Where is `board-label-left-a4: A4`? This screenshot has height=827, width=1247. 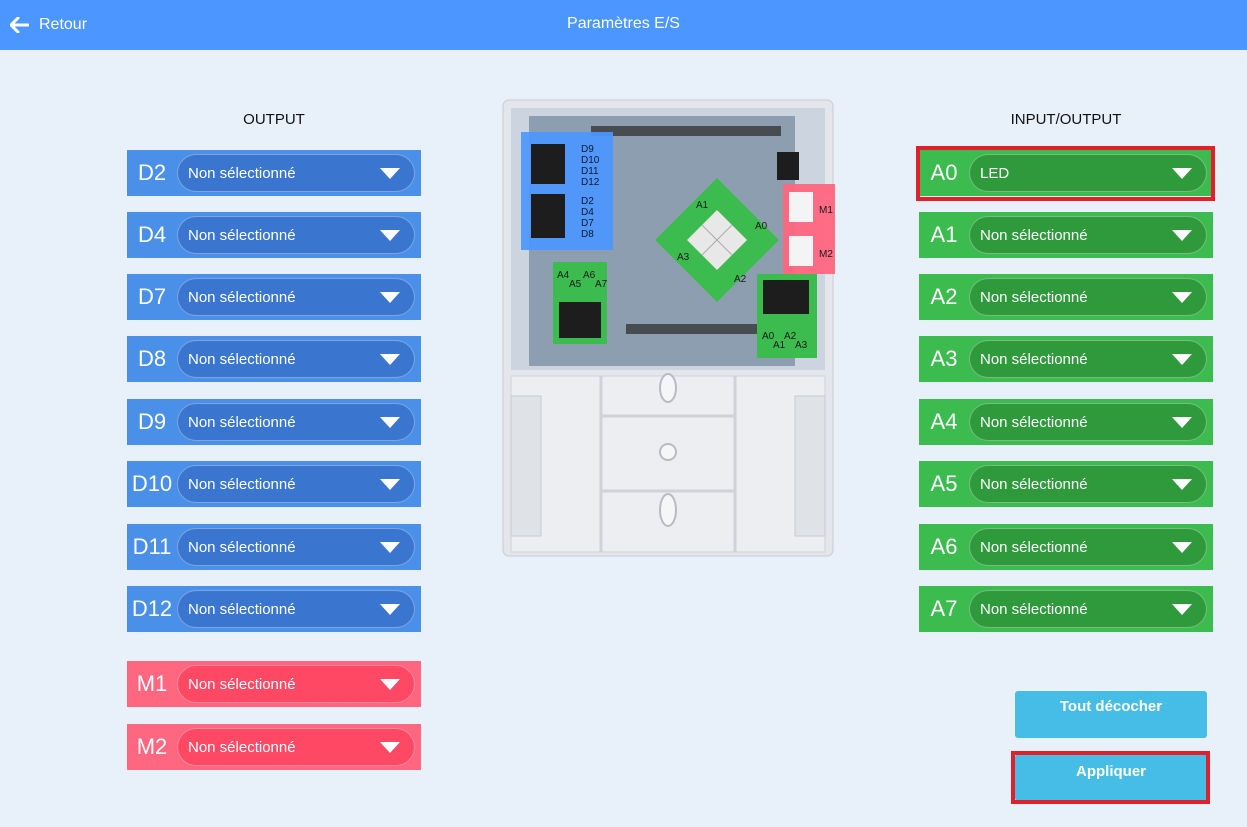
board-label-left-a4: A4 is located at coordinates (563, 275).